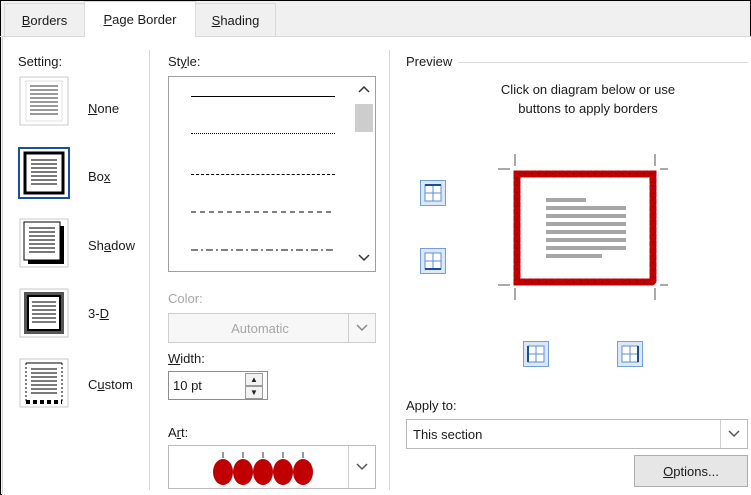 The width and height of the screenshot is (751, 495). Describe the element at coordinates (448, 434) in the screenshot. I see `apply-to-value: This section` at that location.